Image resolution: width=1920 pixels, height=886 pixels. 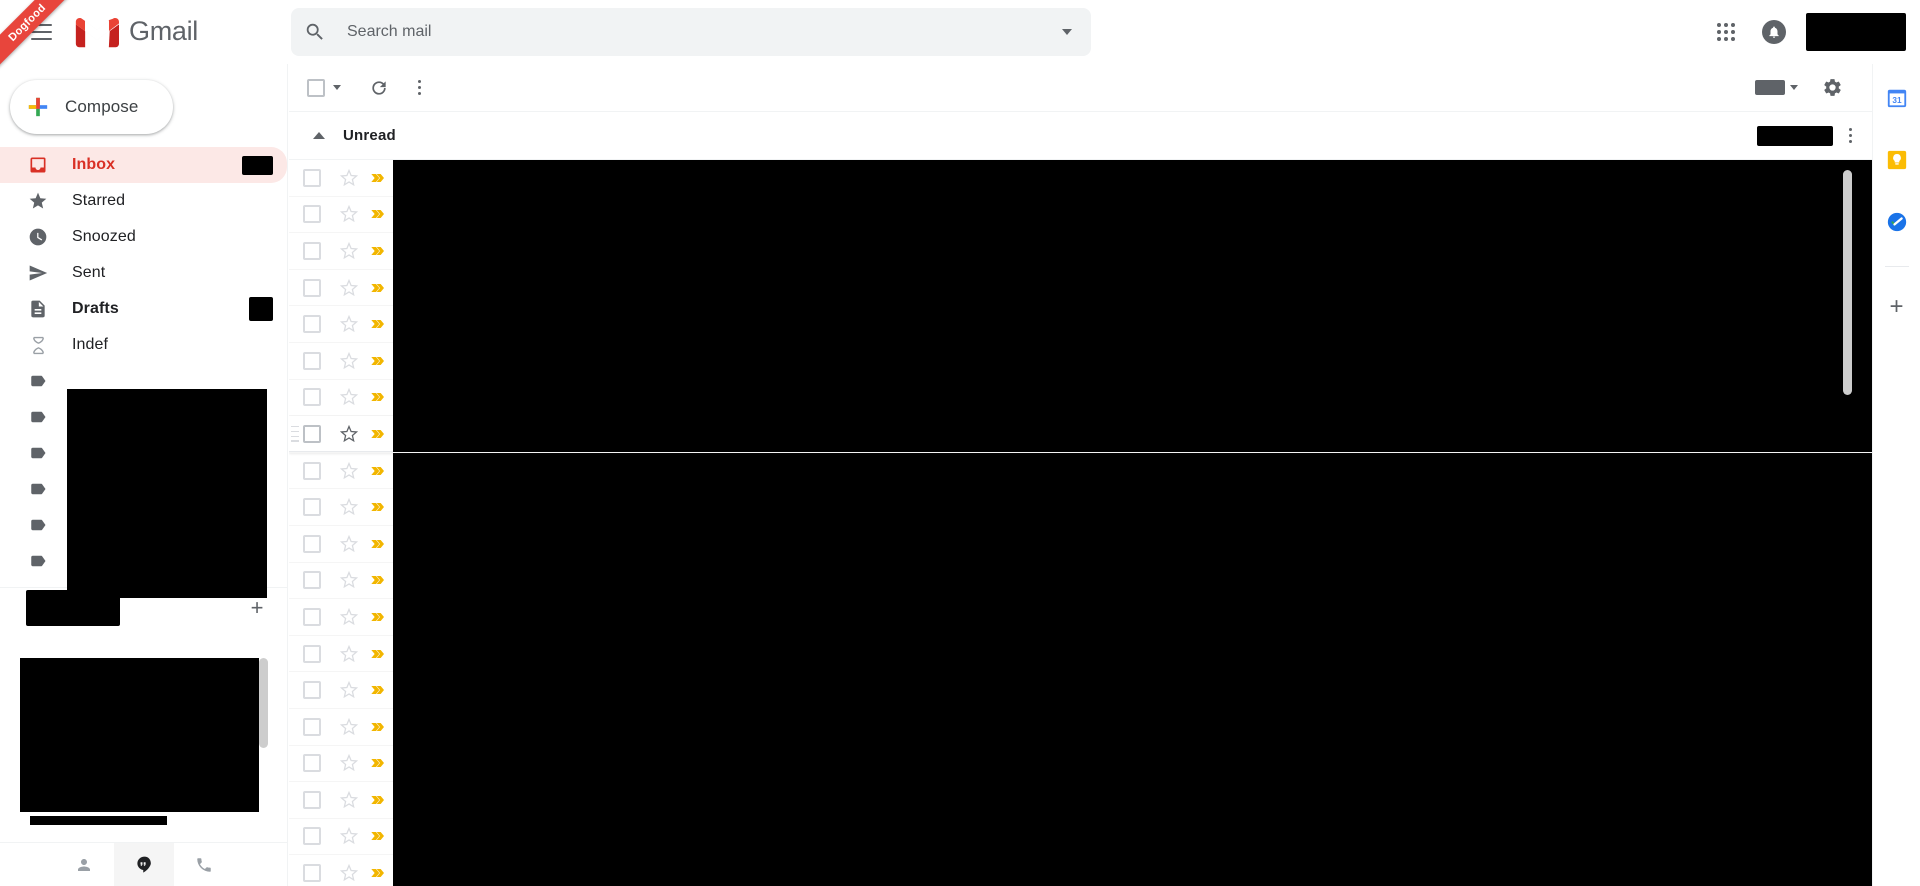 What do you see at coordinates (143, 273) in the screenshot?
I see `sidebar-item-sent: Sent` at bounding box center [143, 273].